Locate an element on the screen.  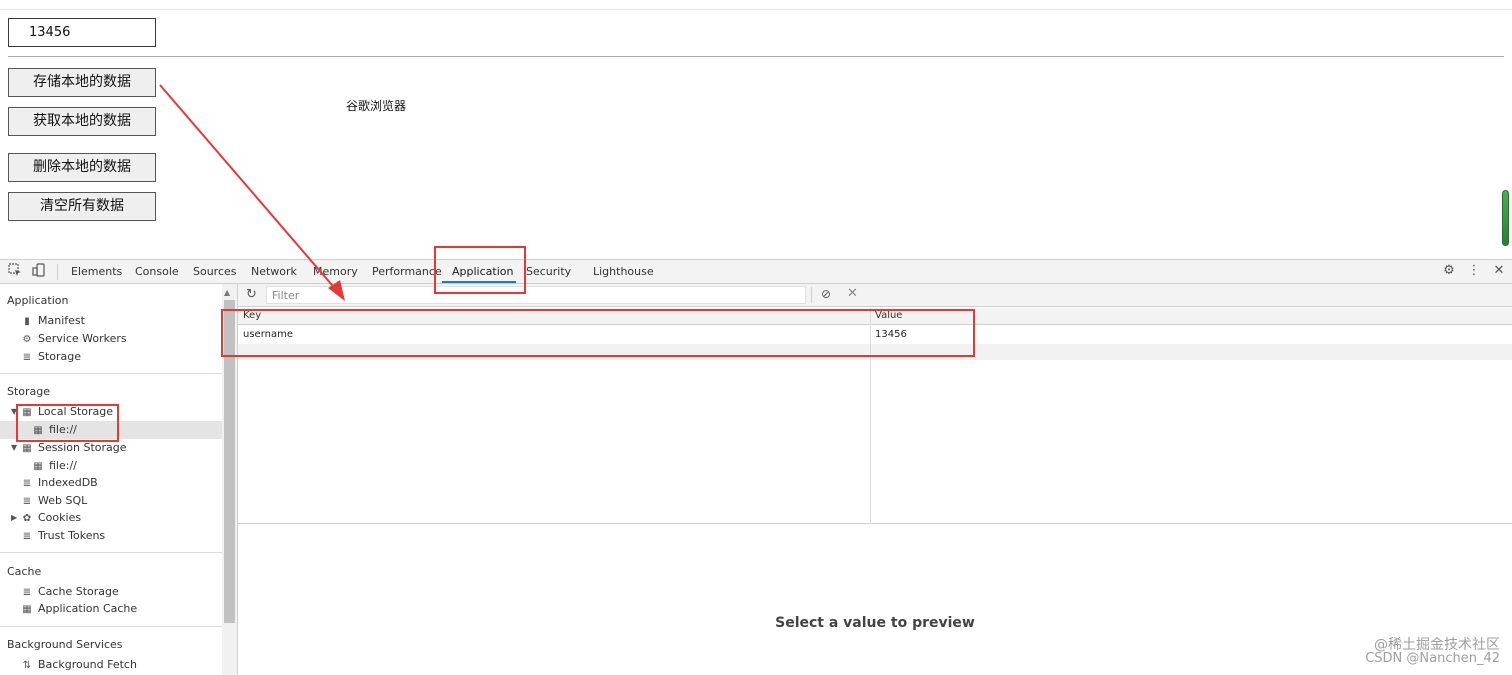
get-local-data-button: 获取本地的数据 is located at coordinates (82, 121).